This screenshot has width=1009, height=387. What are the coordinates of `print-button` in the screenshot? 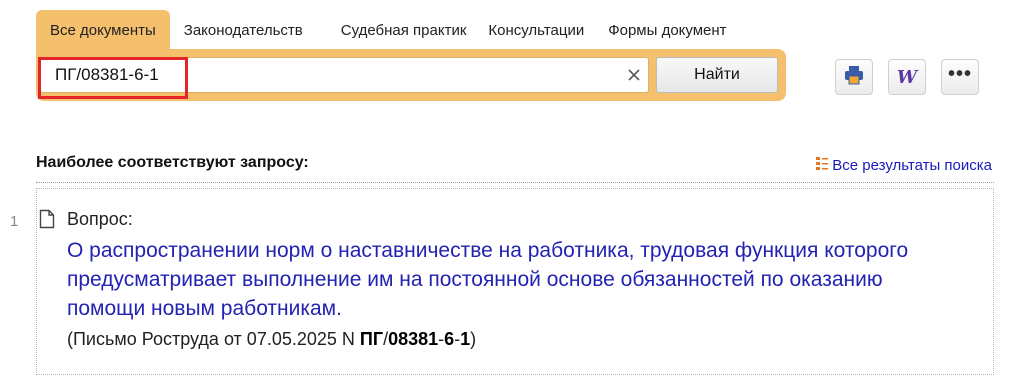 It's located at (854, 77).